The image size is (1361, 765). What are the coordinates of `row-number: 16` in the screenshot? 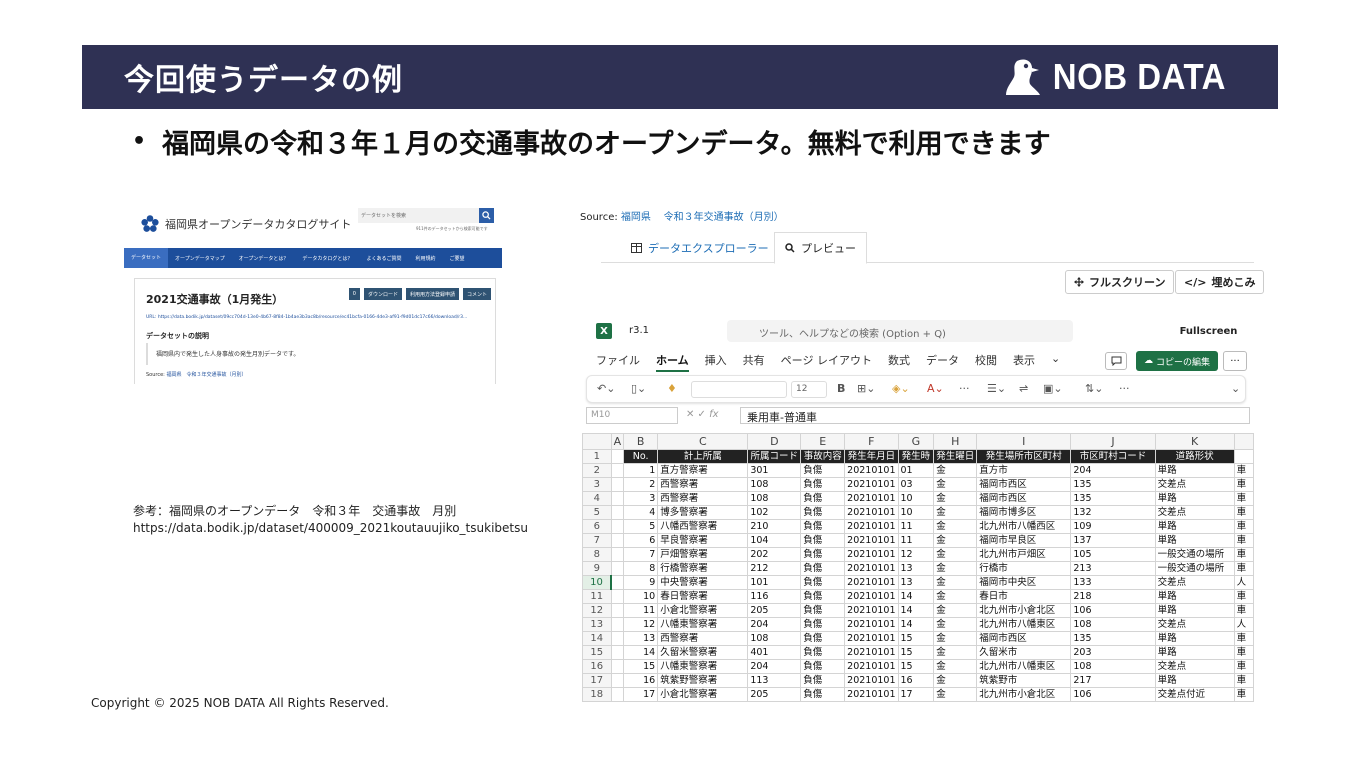 It's located at (597, 666).